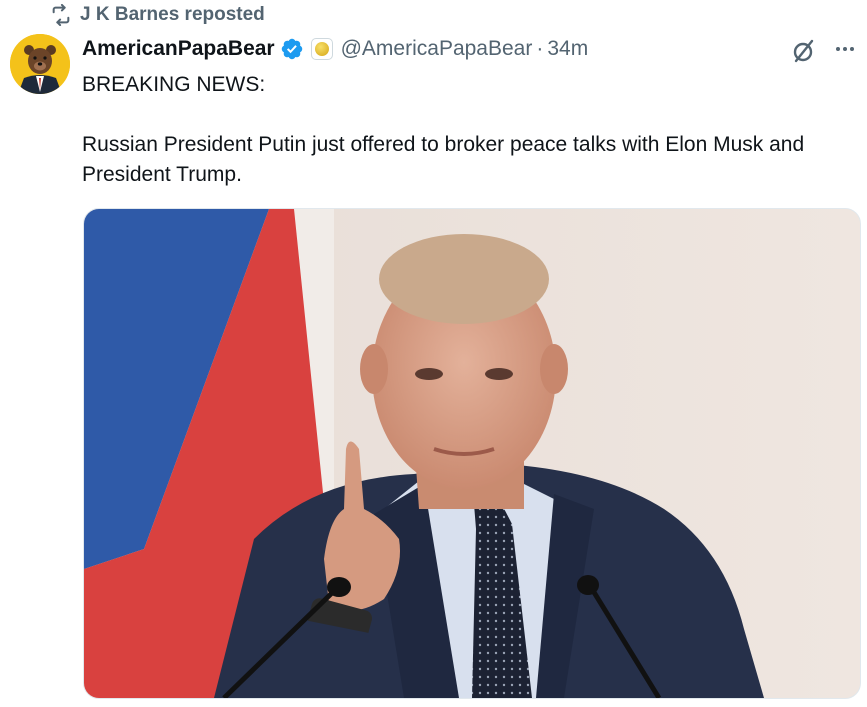  I want to click on tweet-line-heading: BREAKING NEWS:, so click(174, 84).